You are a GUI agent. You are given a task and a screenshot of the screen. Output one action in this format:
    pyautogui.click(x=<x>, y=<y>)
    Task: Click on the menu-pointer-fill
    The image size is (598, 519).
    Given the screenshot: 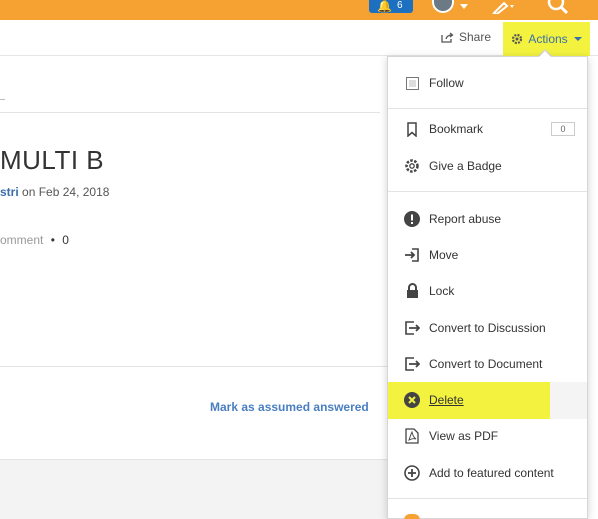 What is the action you would take?
    pyautogui.click(x=545, y=54)
    